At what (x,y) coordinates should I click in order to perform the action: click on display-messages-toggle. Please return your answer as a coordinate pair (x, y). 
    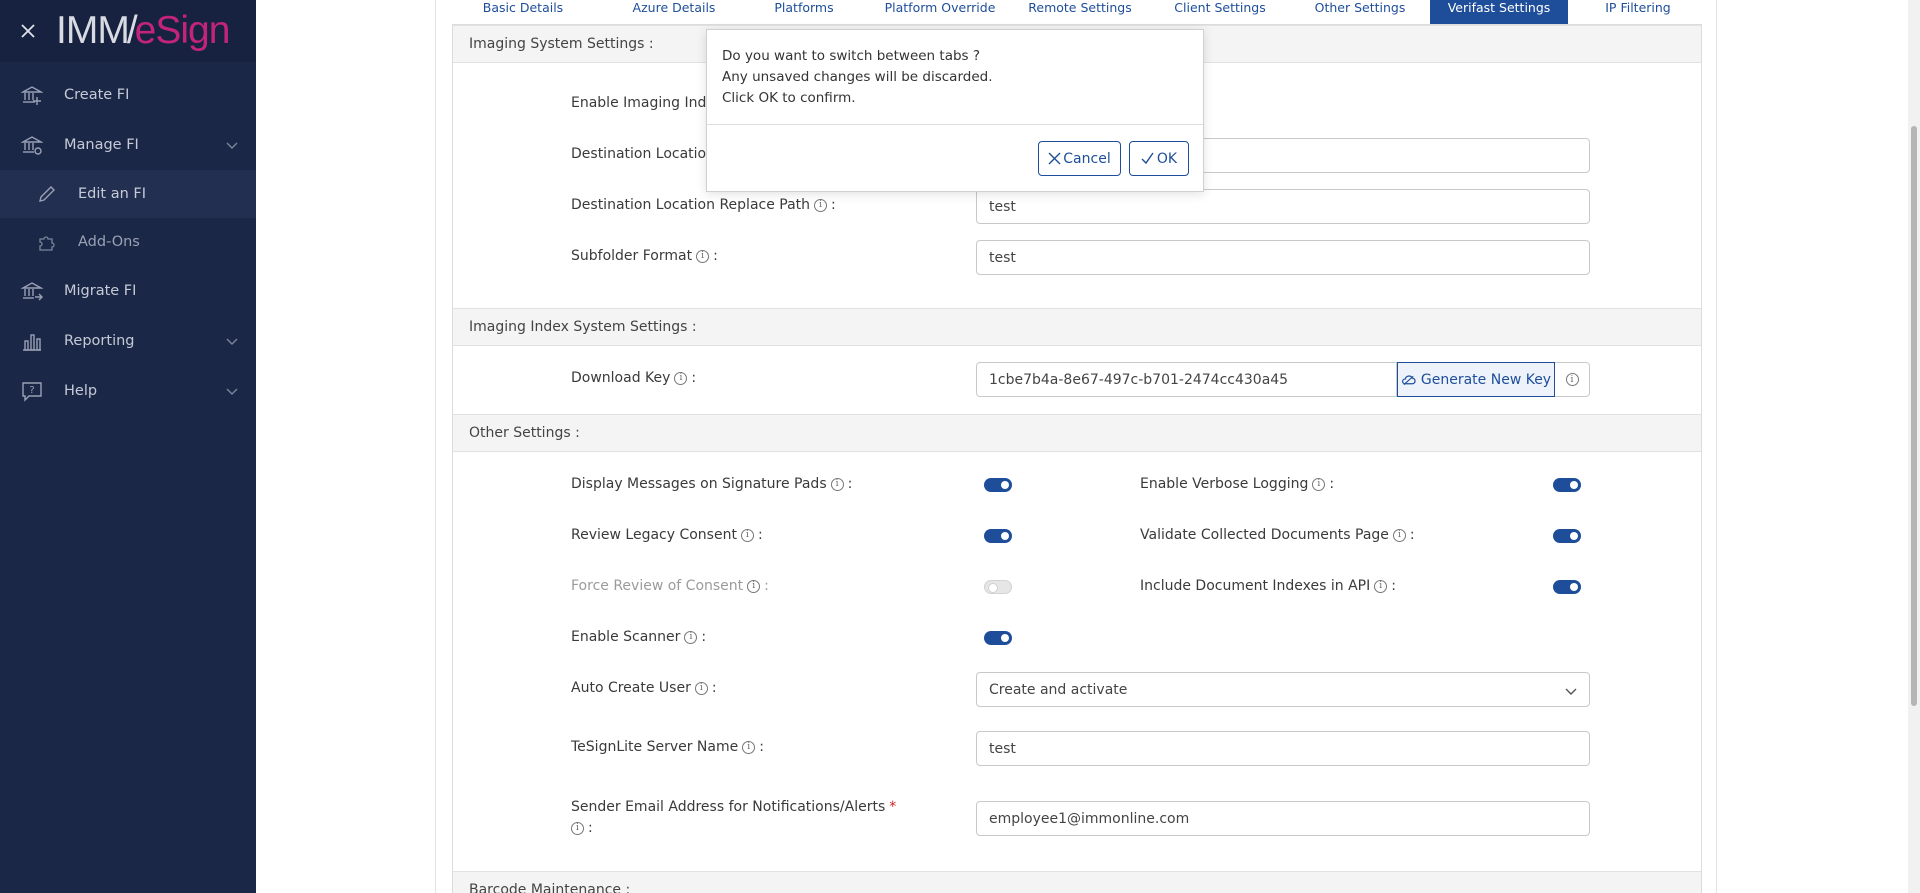
    Looking at the image, I should click on (998, 485).